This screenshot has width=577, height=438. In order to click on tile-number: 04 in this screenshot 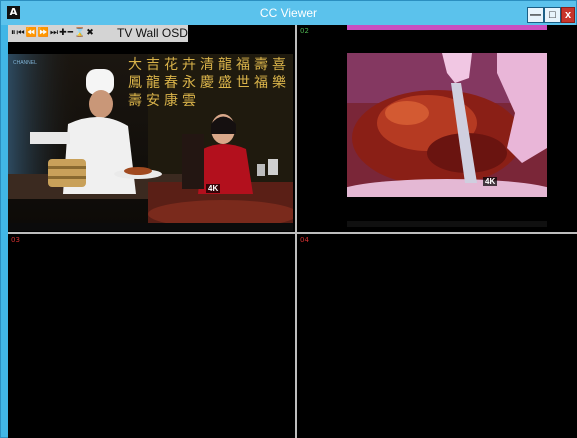, I will do `click(304, 240)`.